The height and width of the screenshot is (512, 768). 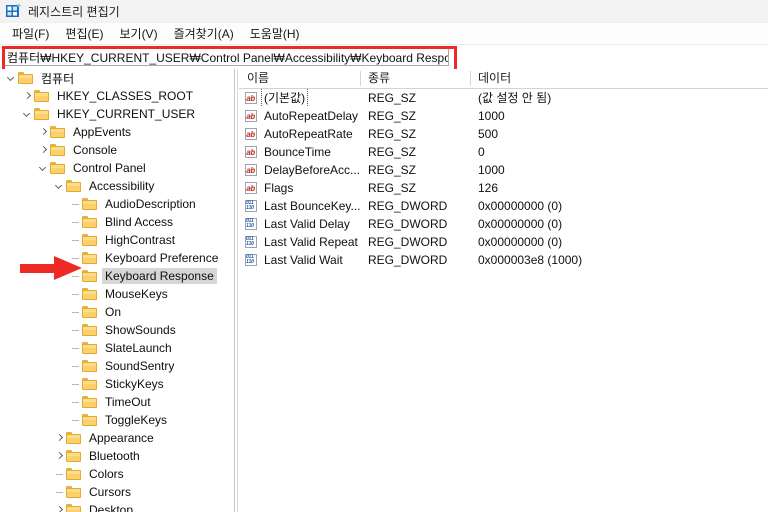 I want to click on value-row: ab BounceTime REG_SZ 0, so click(x=503, y=152).